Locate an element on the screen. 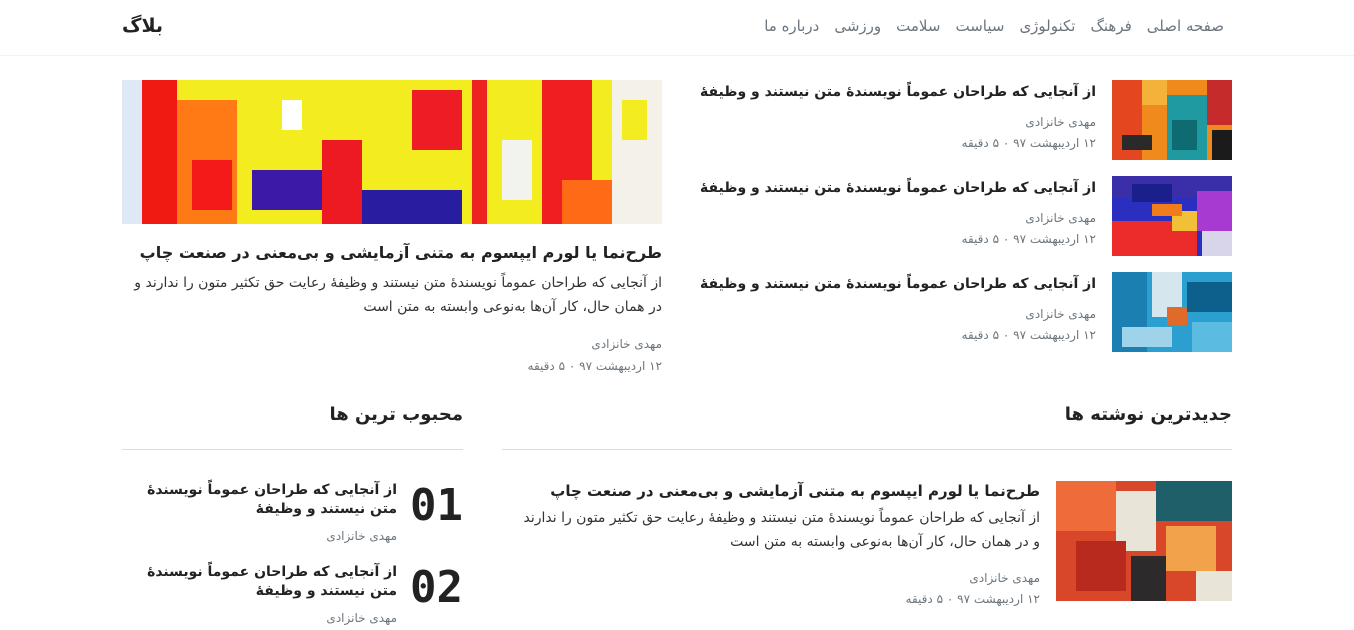 This screenshot has width=1354, height=630. latest-post-author: مهدی خانزادی is located at coordinates (1004, 578).